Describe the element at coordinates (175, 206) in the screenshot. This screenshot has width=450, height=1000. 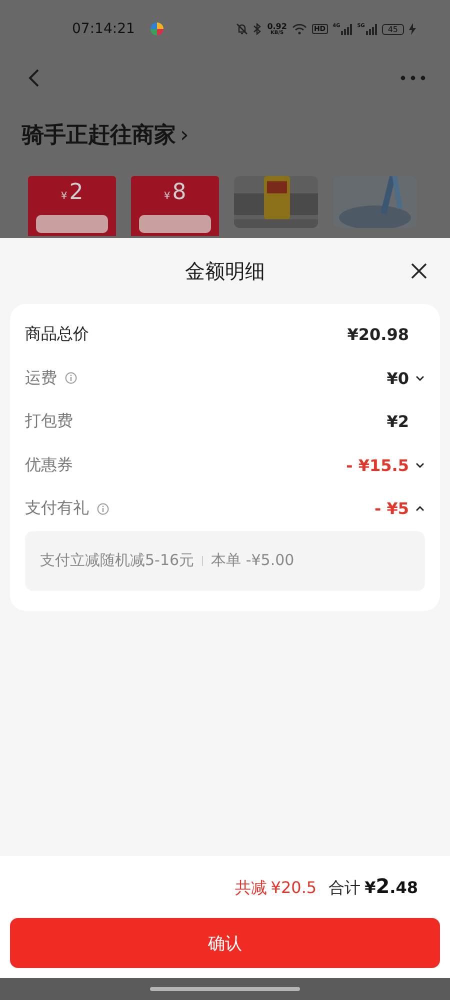
I see `coupon-card: ¥8` at that location.